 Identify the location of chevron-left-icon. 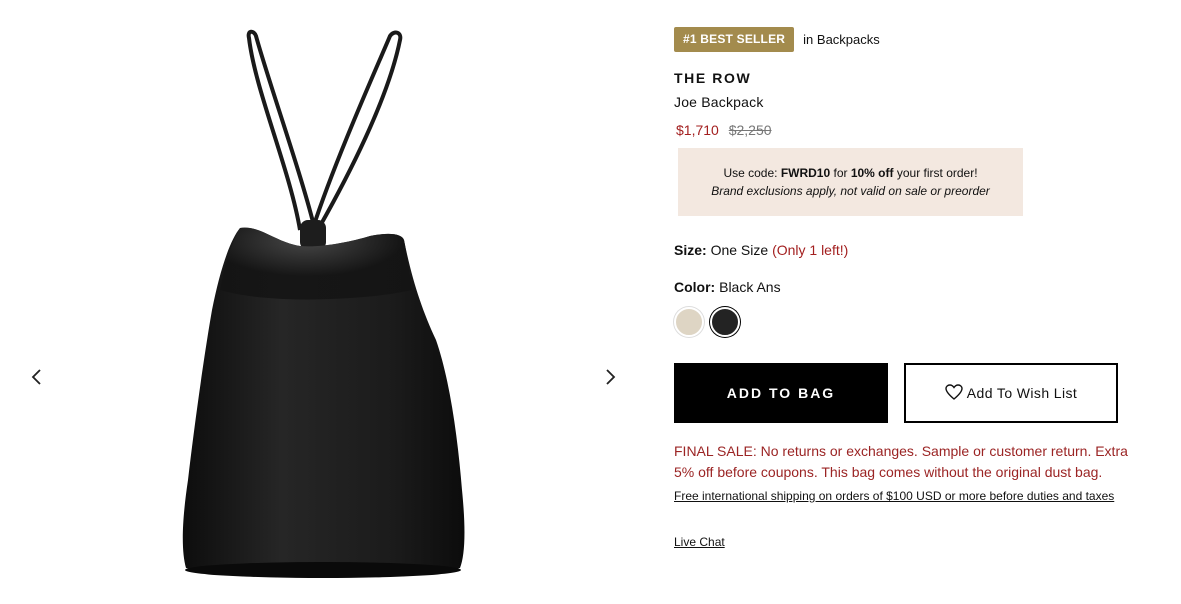
(37, 377).